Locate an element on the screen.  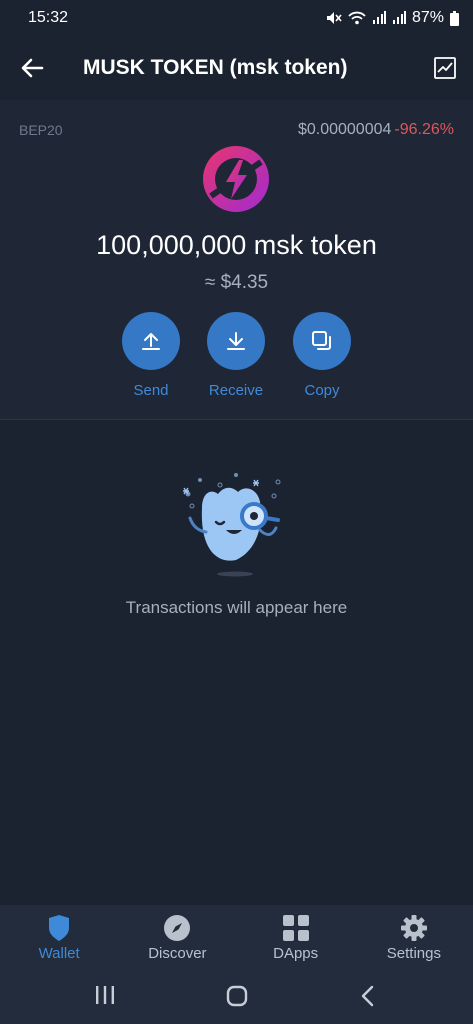
status-icons: 87% is located at coordinates (392, 18).